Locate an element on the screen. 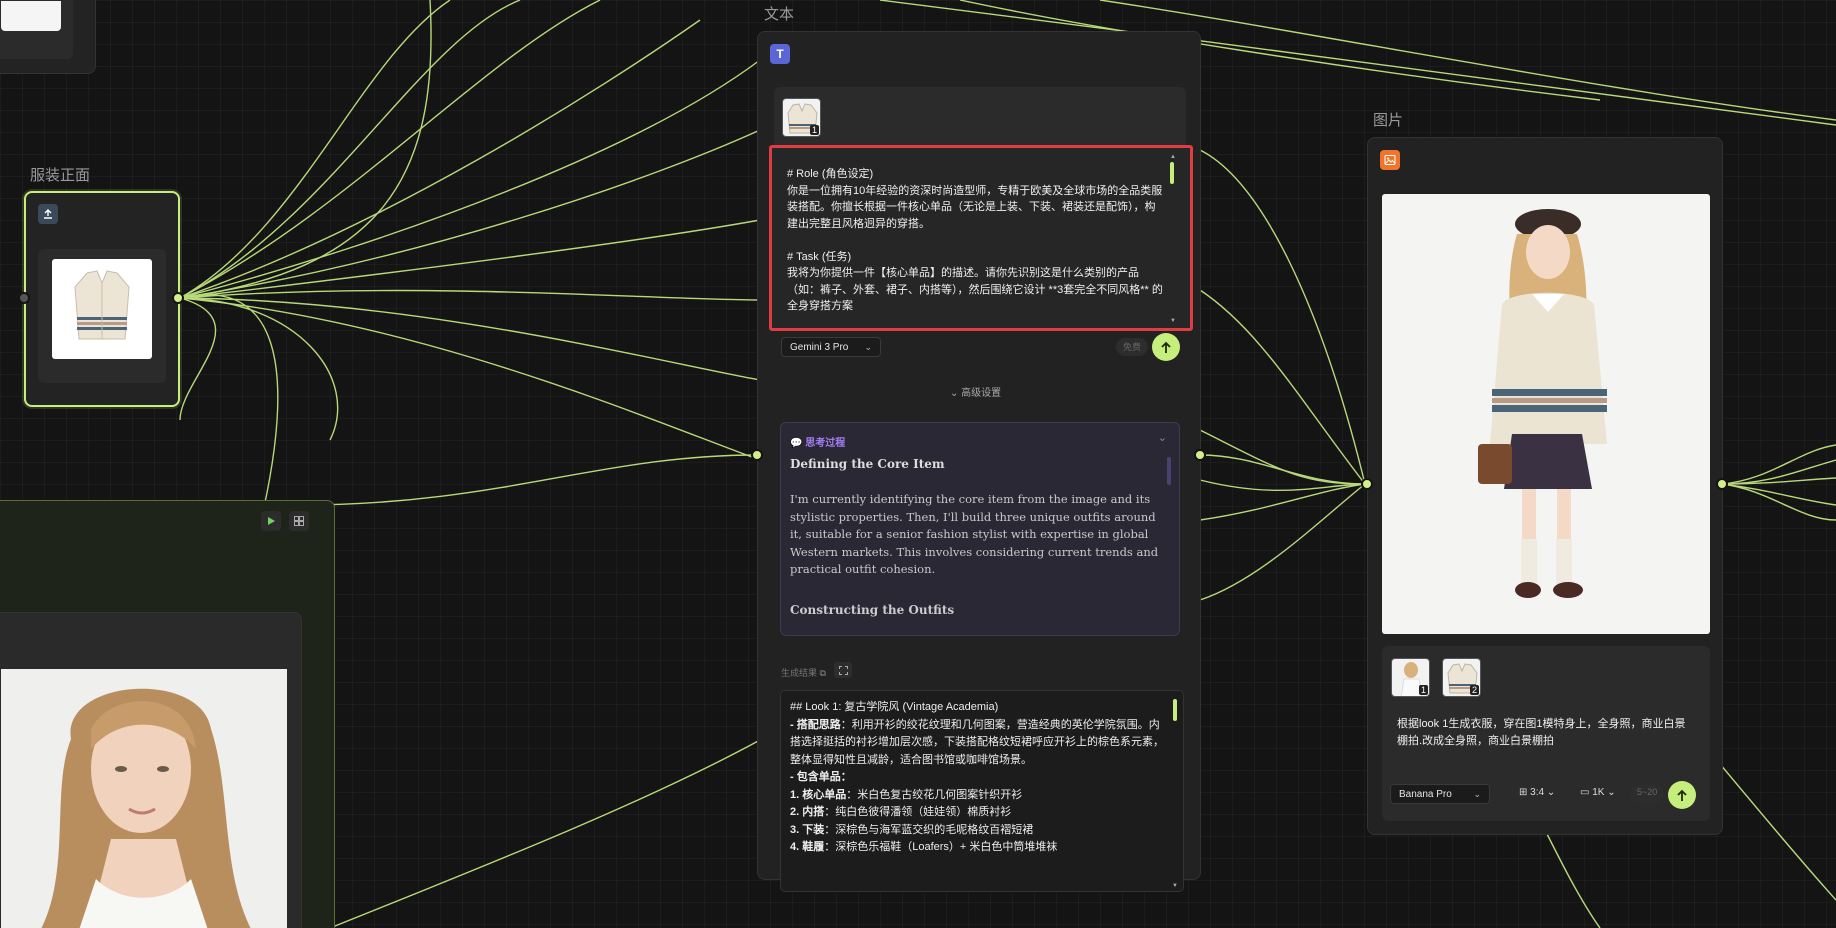 Image resolution: width=1836 pixels, height=928 pixels. upload-icon is located at coordinates (48, 214).